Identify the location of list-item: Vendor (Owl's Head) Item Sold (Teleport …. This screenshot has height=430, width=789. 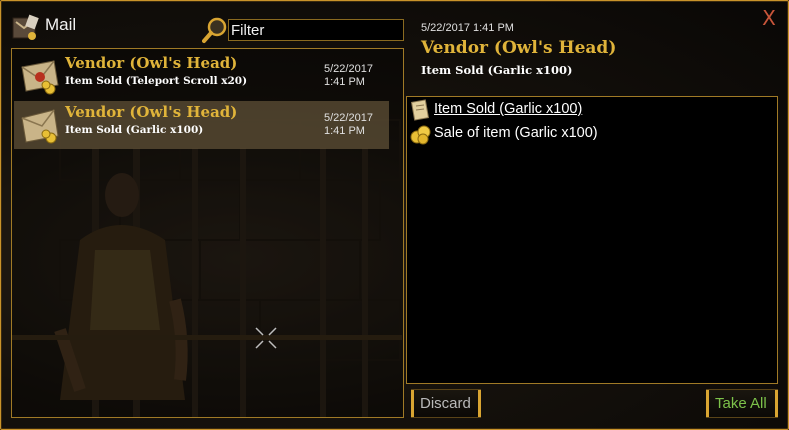
(201, 76).